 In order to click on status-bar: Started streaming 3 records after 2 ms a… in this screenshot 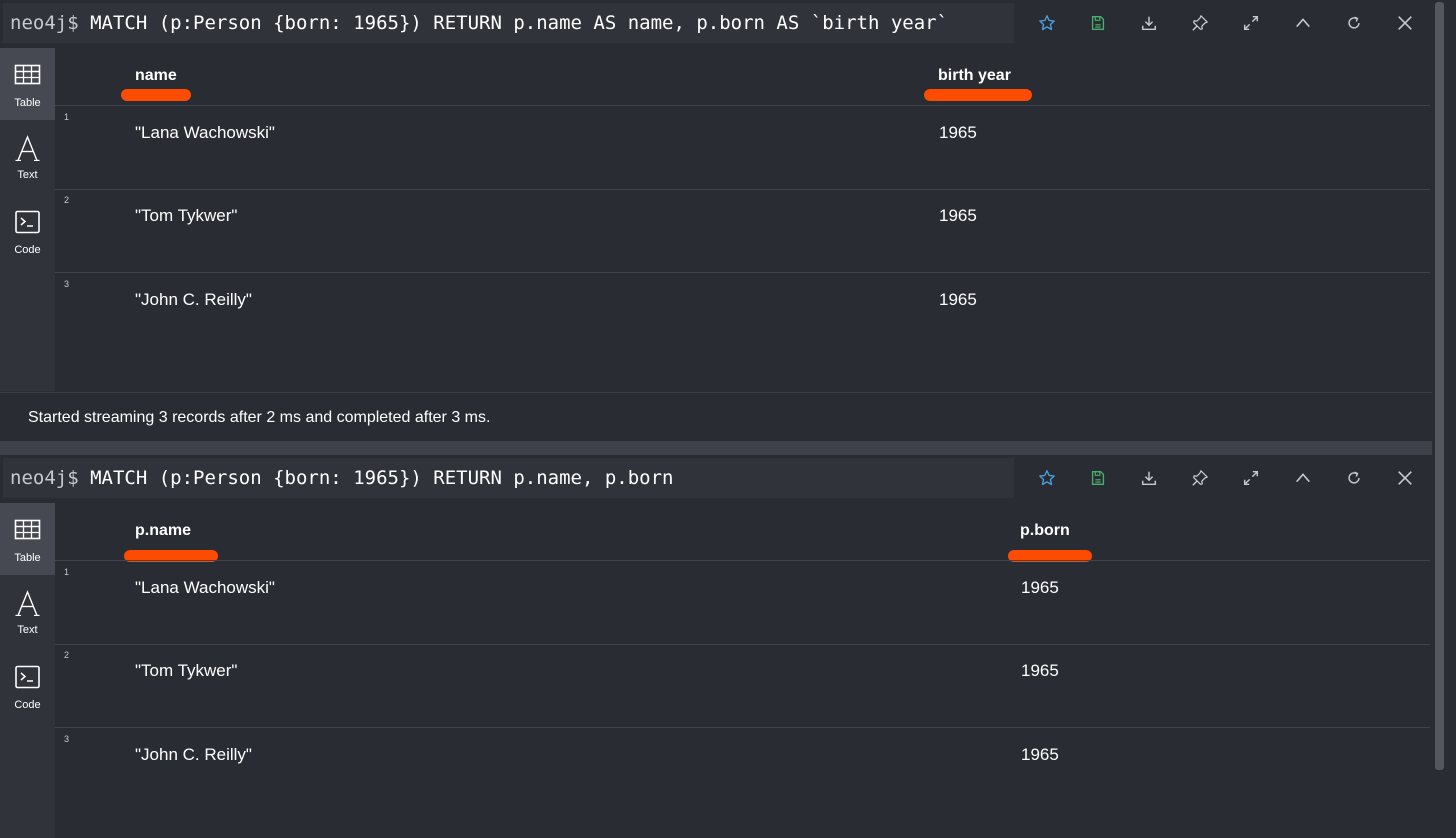, I will do `click(716, 416)`.